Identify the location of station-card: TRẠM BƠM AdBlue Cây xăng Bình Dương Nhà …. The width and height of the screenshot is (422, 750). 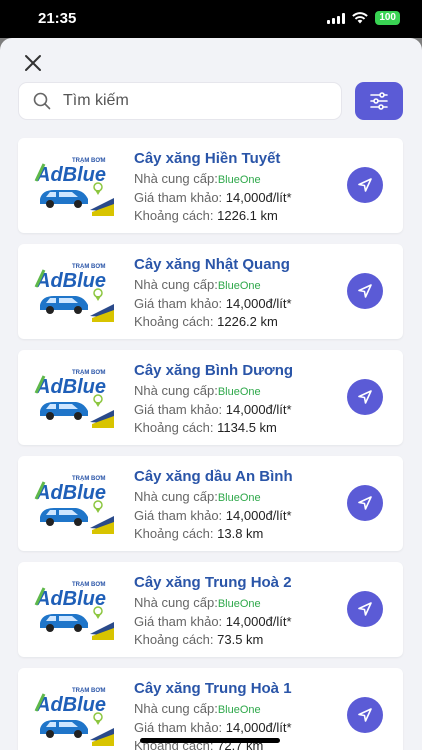
(210, 397).